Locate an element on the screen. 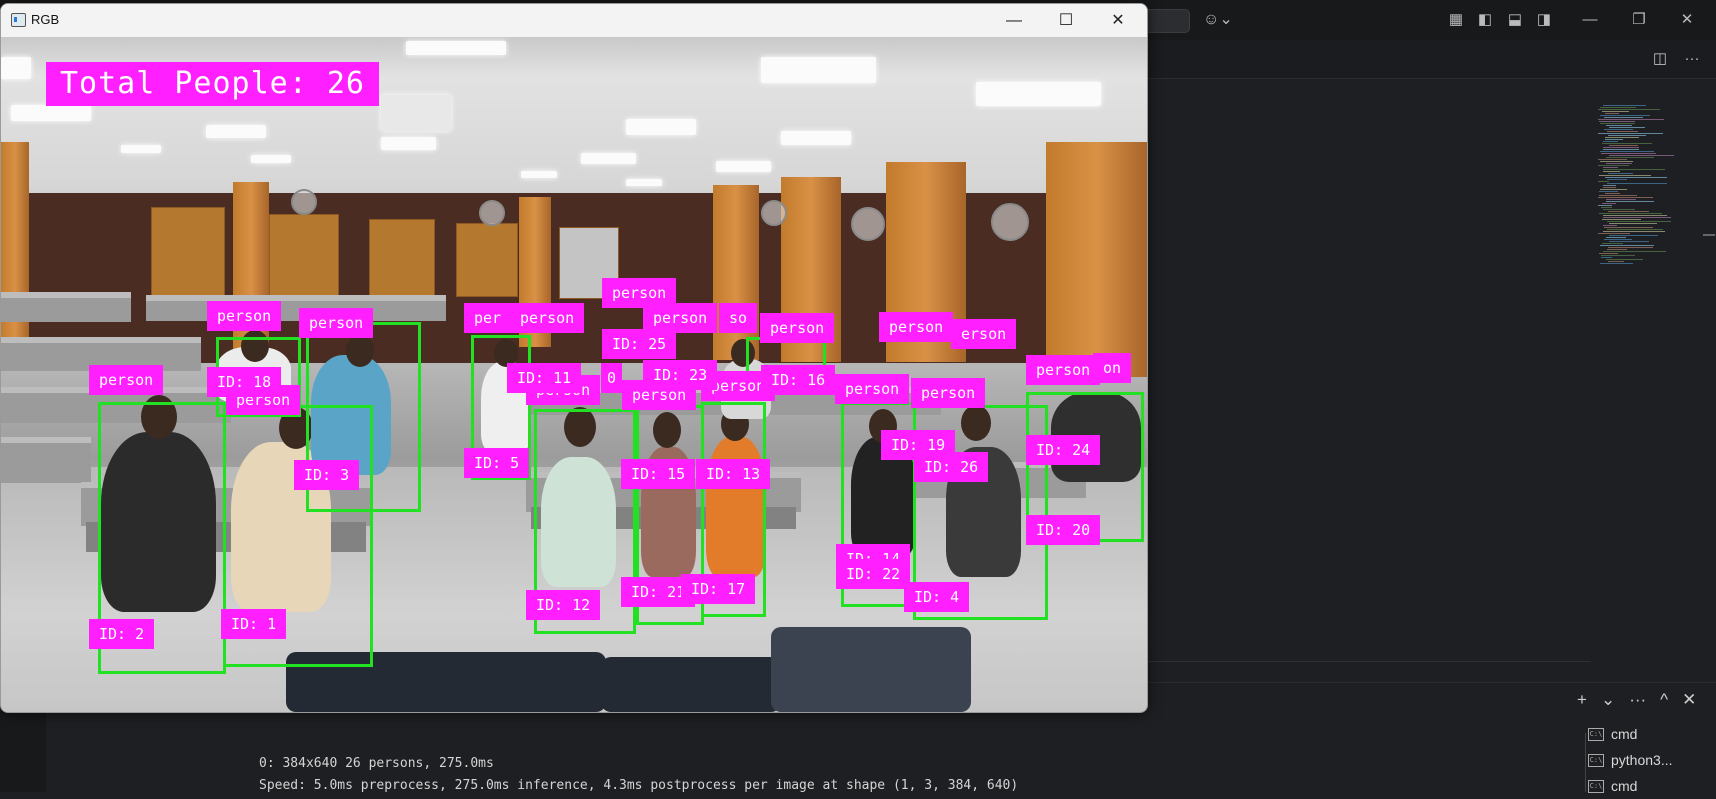 The width and height of the screenshot is (1716, 799). copilot-icon: ☺⌄ is located at coordinates (1218, 20).